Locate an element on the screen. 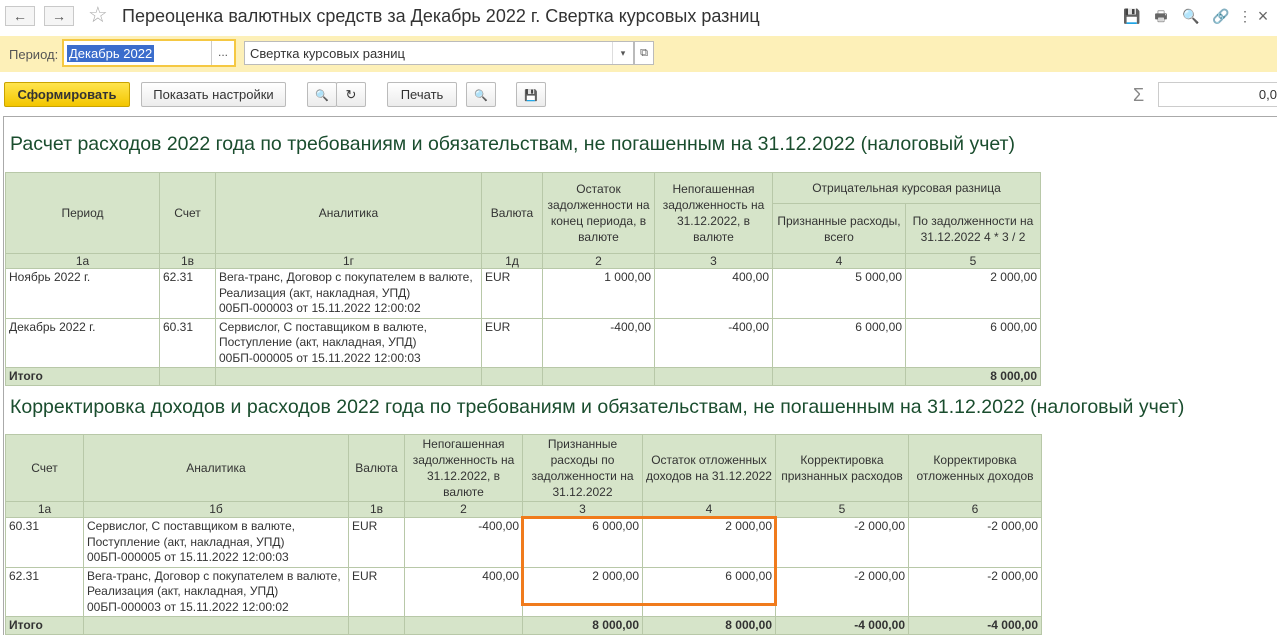 The image size is (1277, 635). total-row: Итого 8 000,00 is located at coordinates (523, 376).